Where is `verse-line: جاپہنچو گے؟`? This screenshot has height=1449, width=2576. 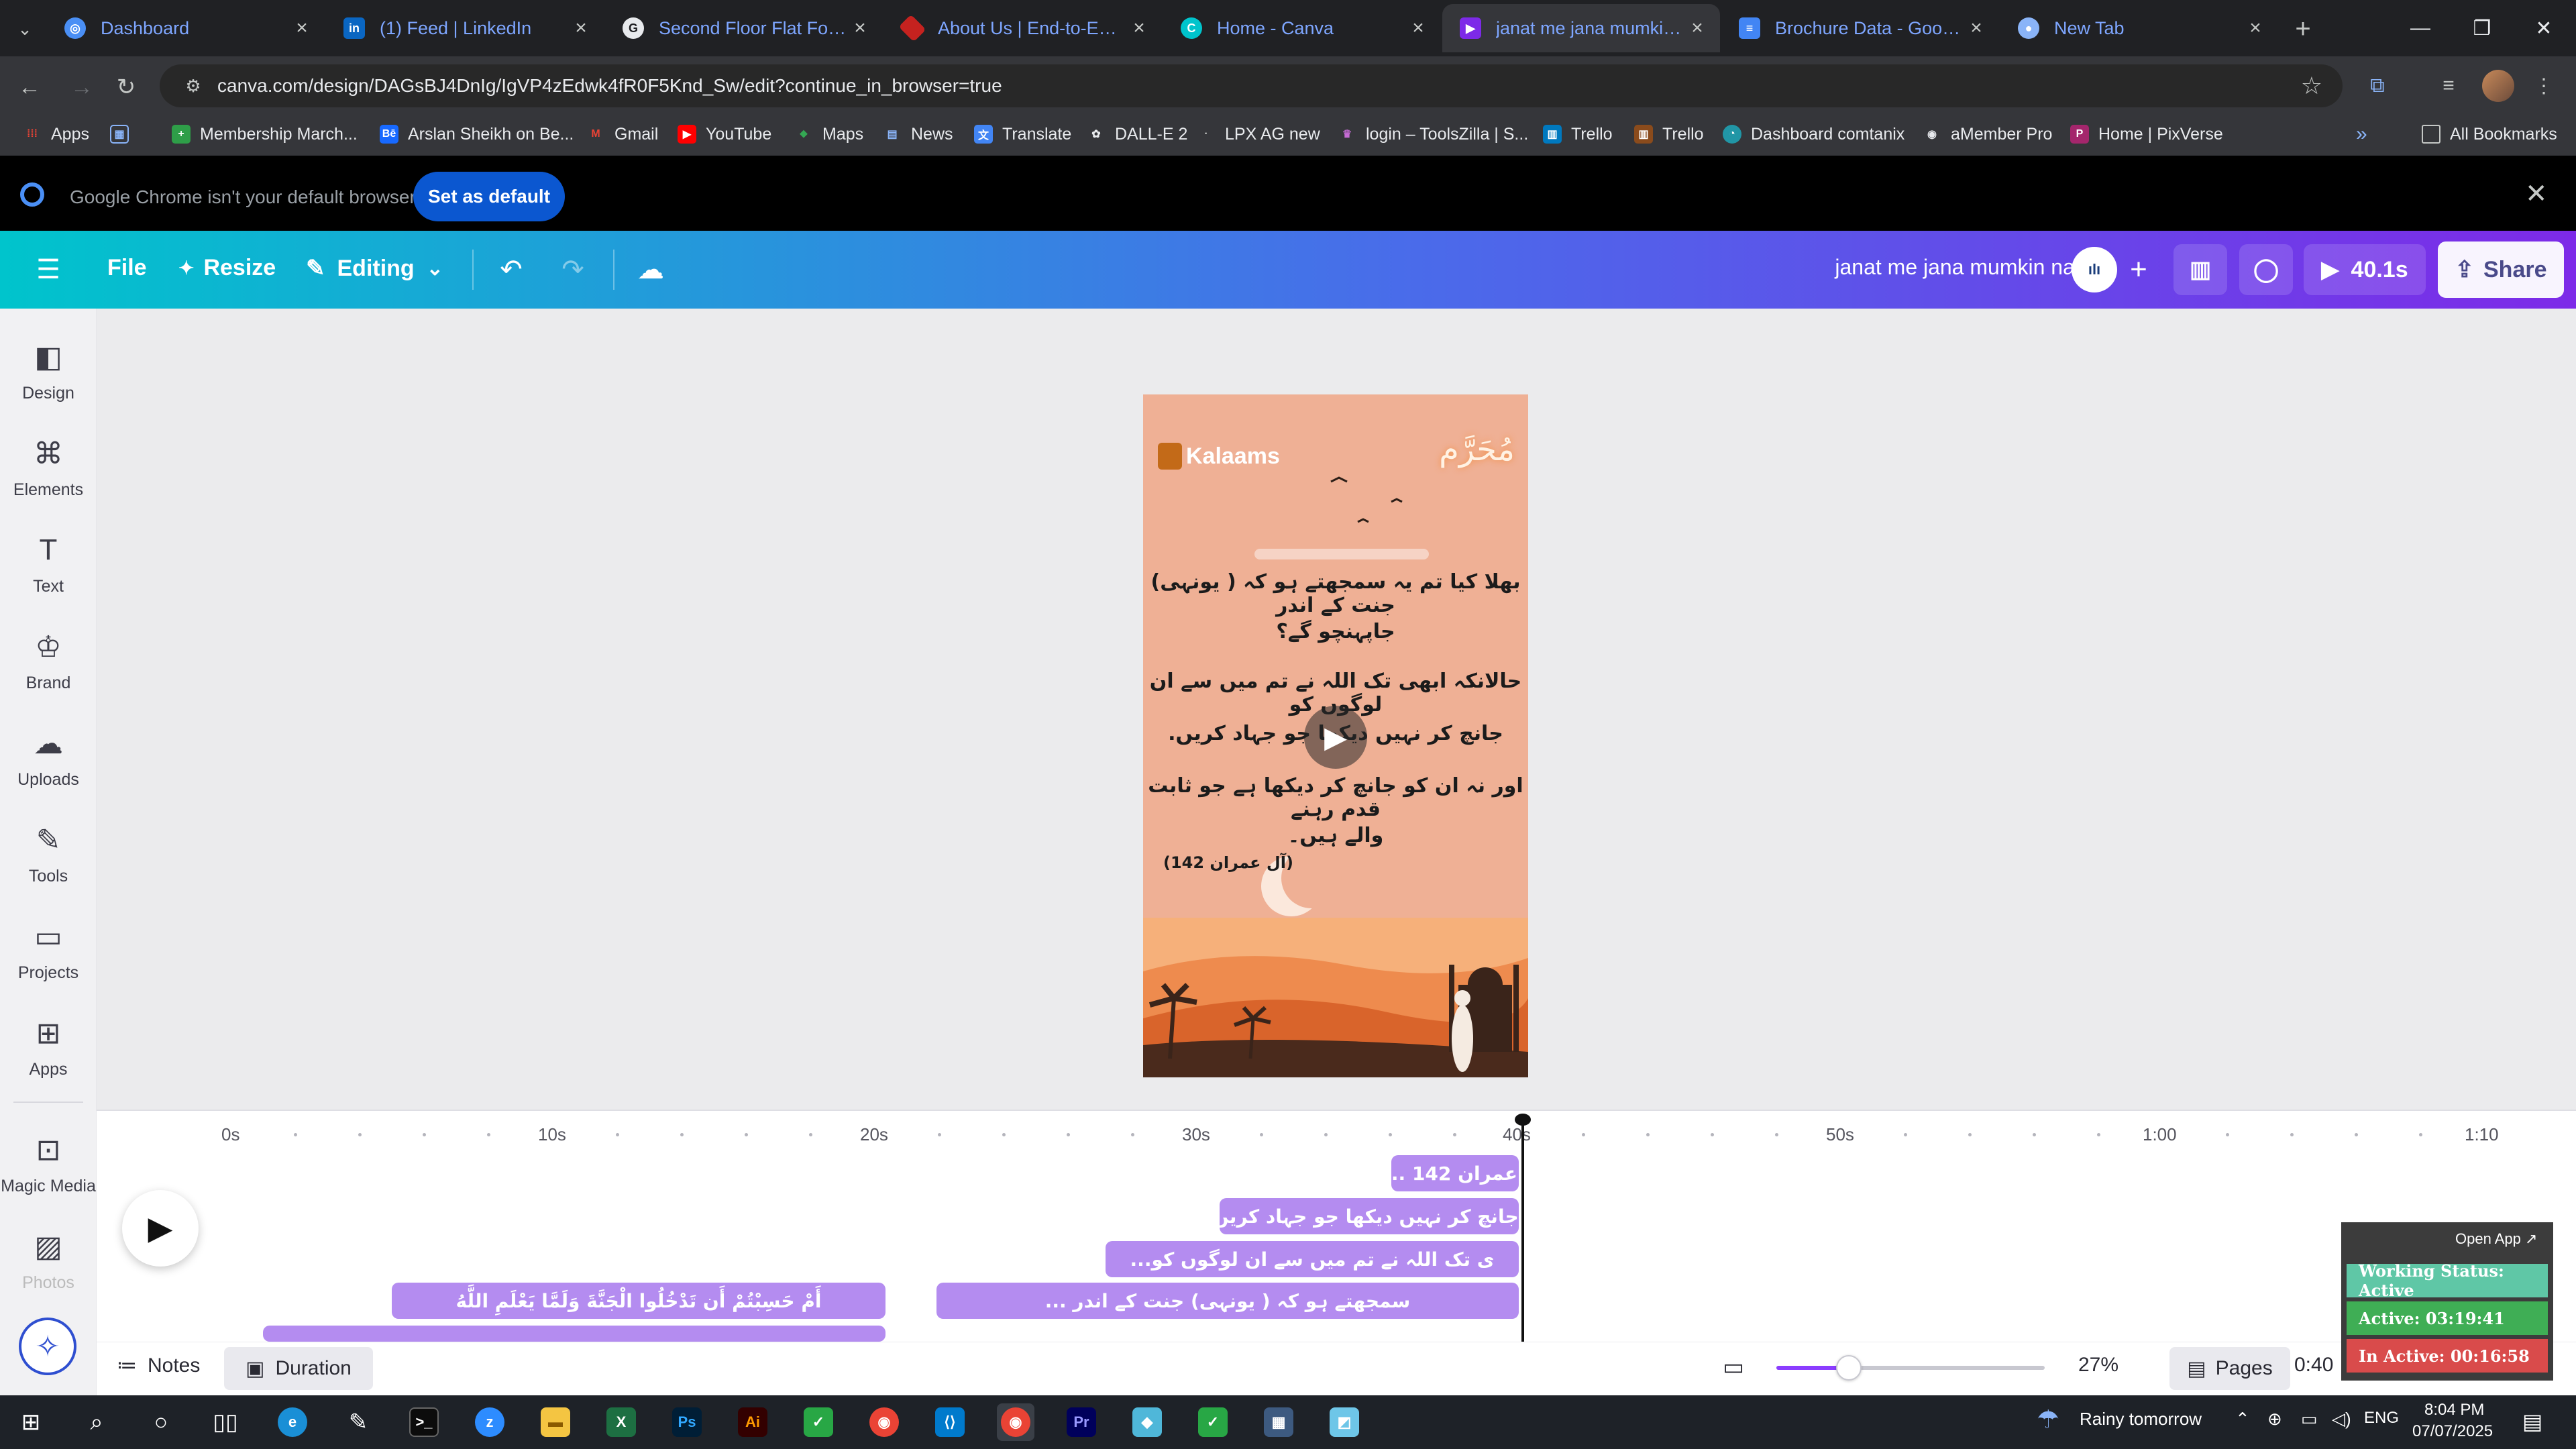
verse-line: جاپہنچو گے؟ is located at coordinates (1335, 631).